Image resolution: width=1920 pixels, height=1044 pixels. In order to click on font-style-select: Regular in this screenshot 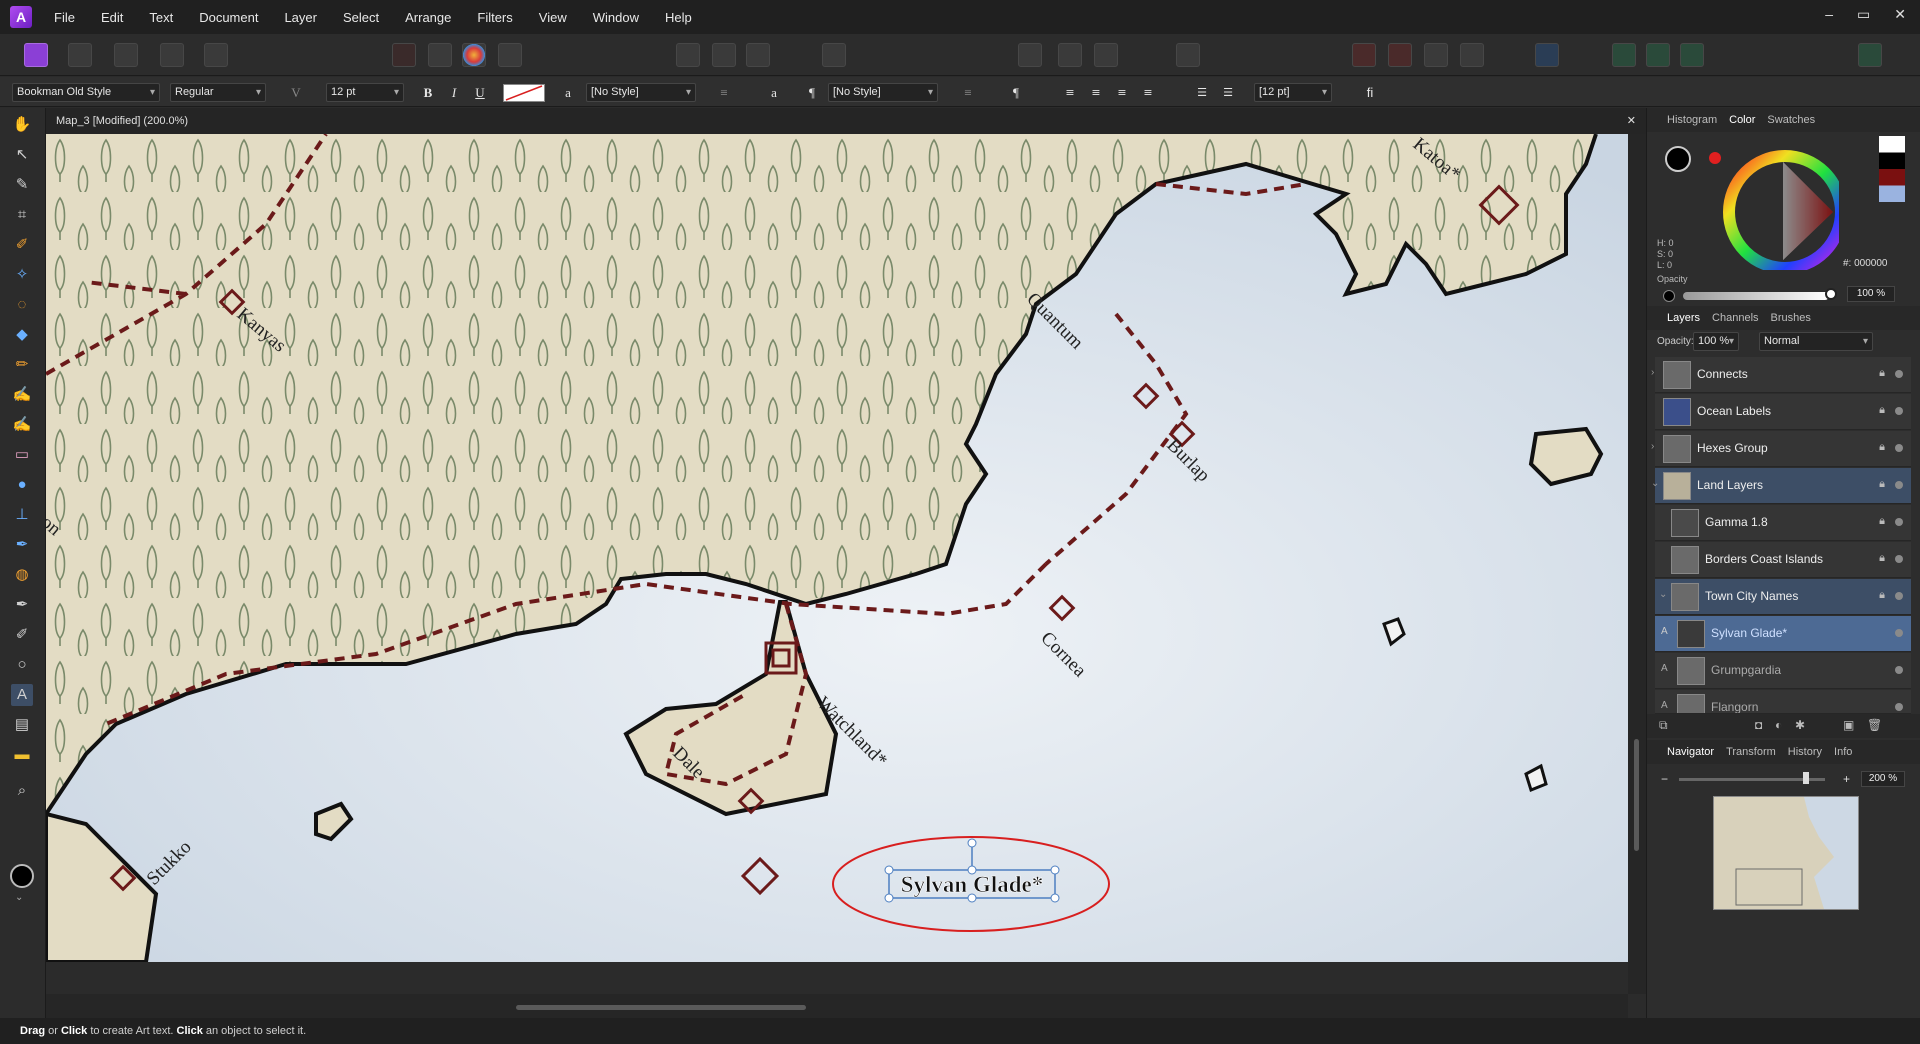, I will do `click(218, 92)`.